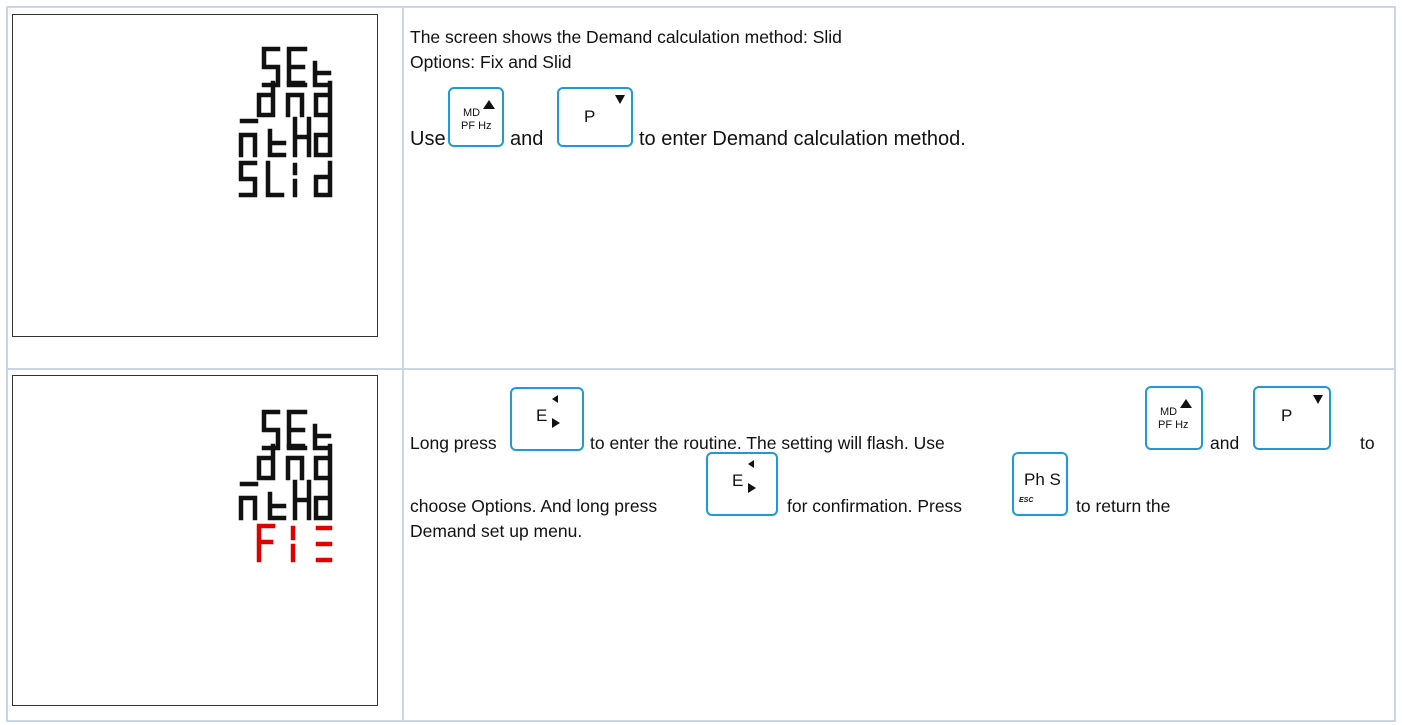  Describe the element at coordinates (701, 369) in the screenshot. I see `row-divider` at that location.